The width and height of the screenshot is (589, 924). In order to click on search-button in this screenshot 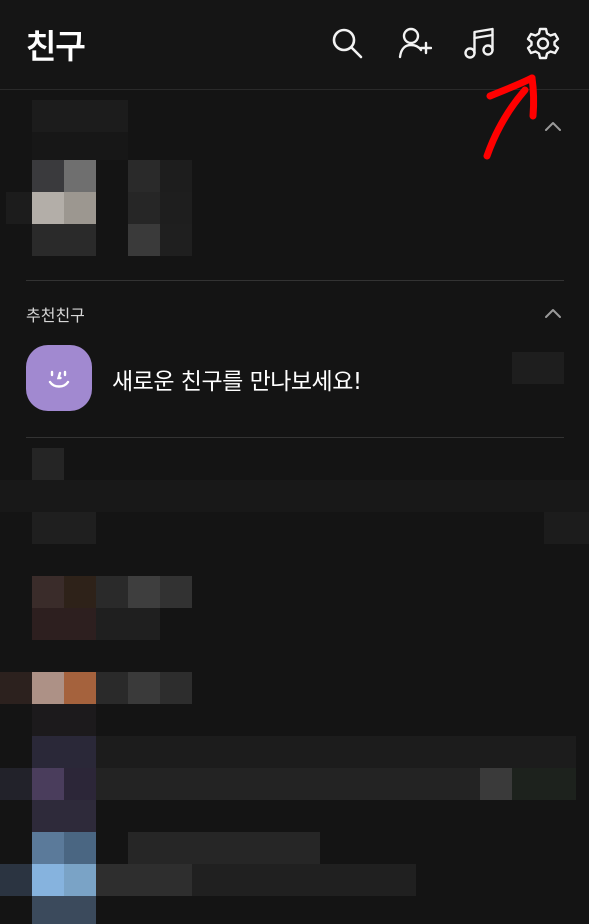, I will do `click(347, 43)`.